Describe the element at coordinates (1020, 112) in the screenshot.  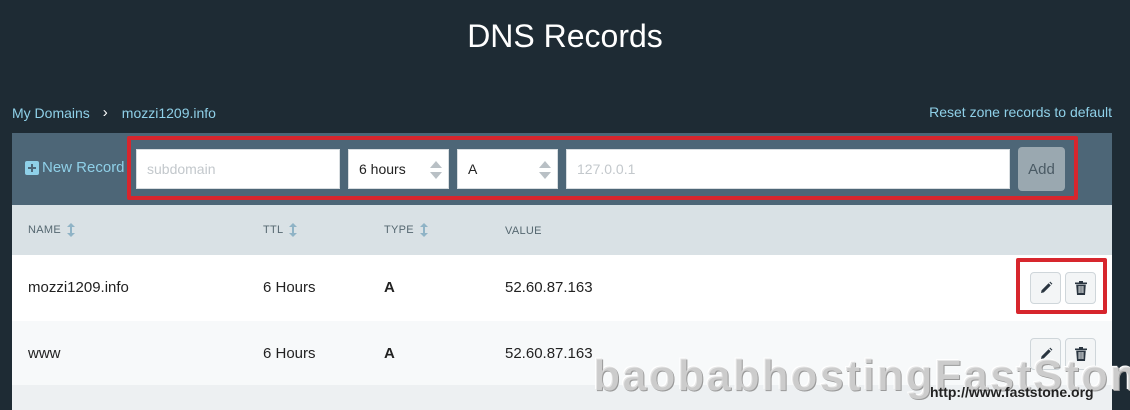
I see `reset-zone-records-link: Reset zone records to default` at that location.